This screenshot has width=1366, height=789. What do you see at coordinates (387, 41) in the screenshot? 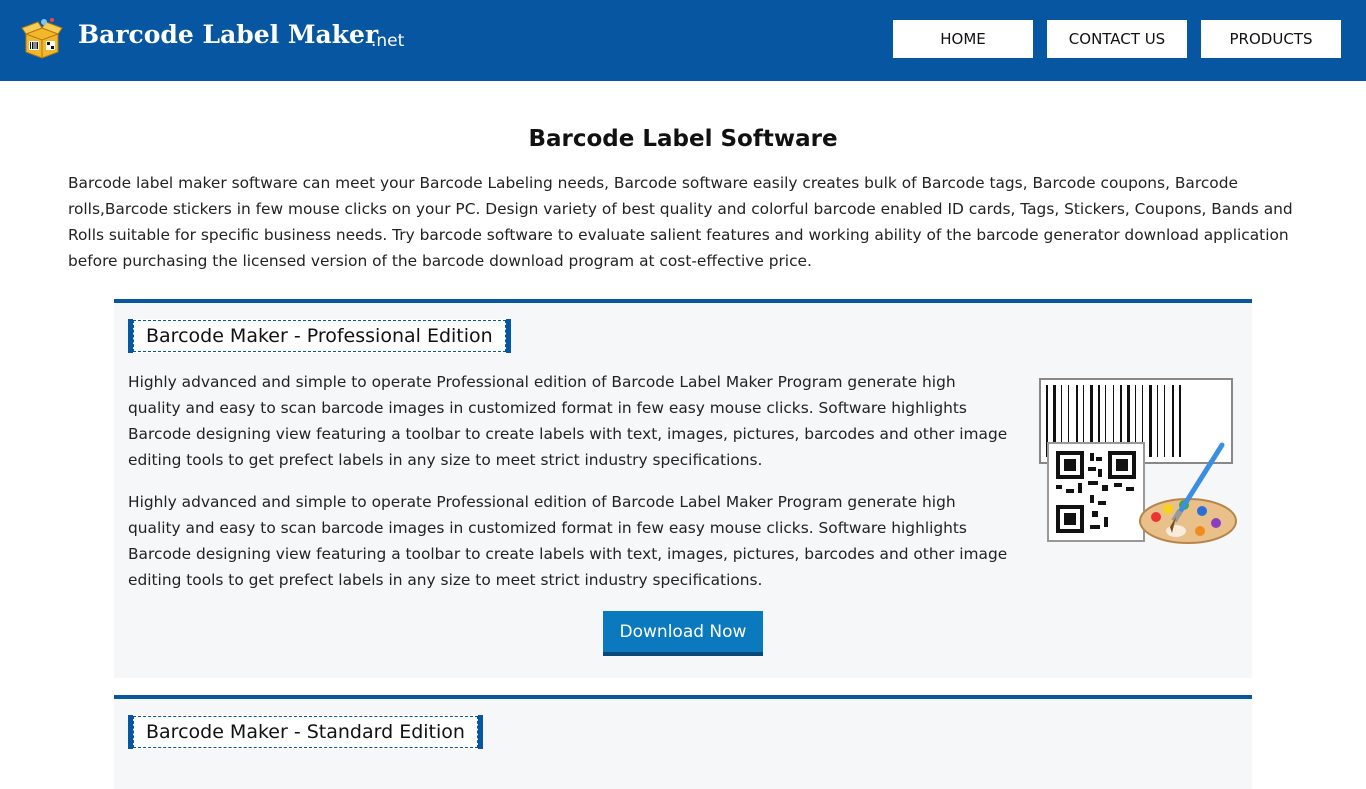
I see `brand-tld: .net` at bounding box center [387, 41].